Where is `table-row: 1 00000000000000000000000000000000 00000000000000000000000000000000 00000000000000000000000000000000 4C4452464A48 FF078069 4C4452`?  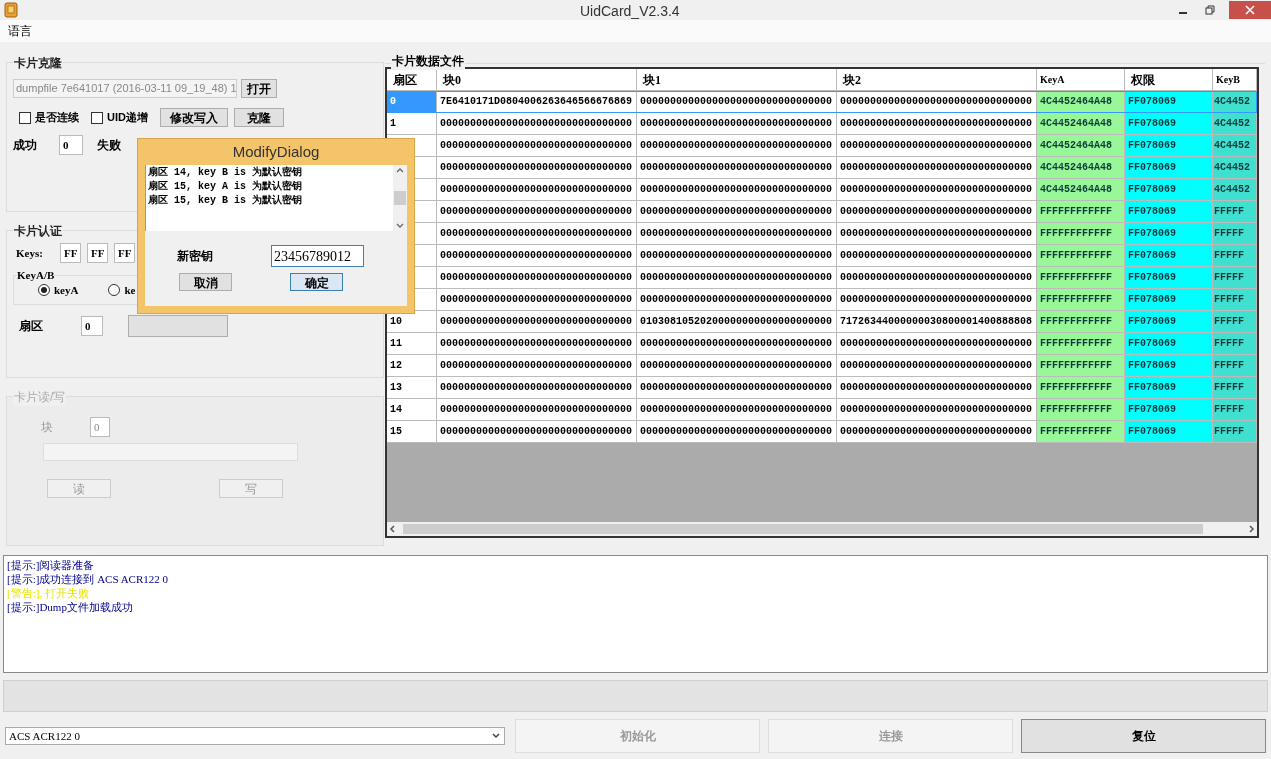
table-row: 1 00000000000000000000000000000000 00000000000000000000000000000000 00000000000000000000000000000000 4C4452464A48 FF078069 4C4452 is located at coordinates (822, 124).